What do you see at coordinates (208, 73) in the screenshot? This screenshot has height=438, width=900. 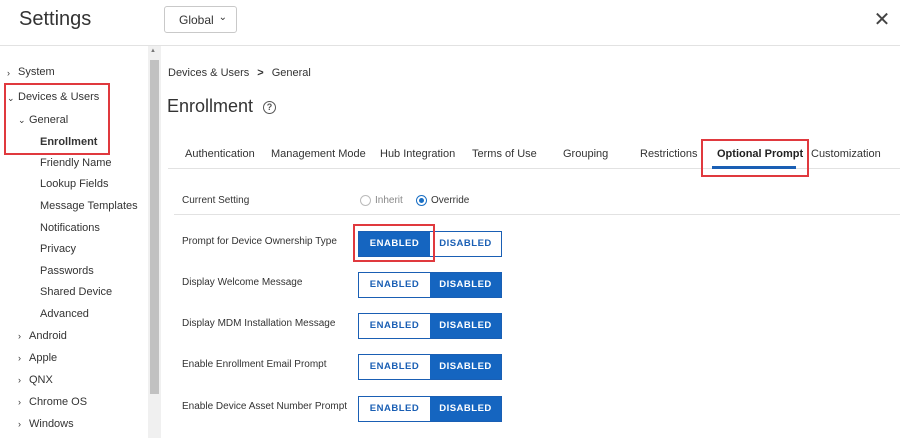 I see `breadcrumb-parent: Devices & Users` at bounding box center [208, 73].